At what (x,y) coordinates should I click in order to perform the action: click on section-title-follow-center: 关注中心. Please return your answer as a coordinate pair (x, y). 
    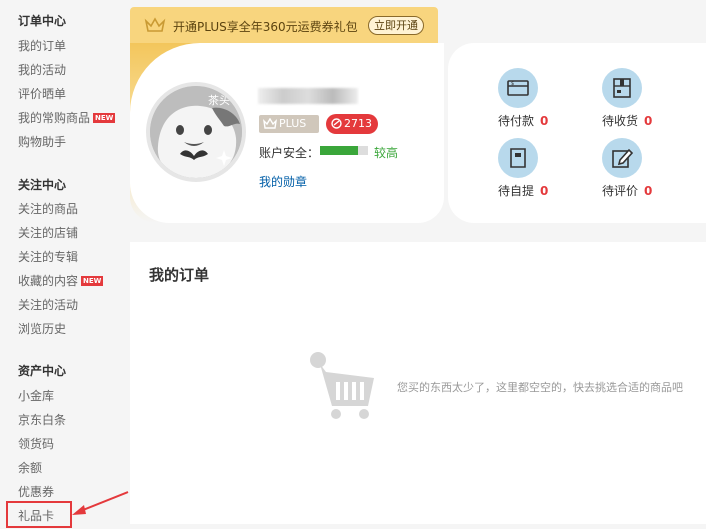
    Looking at the image, I should click on (42, 185).